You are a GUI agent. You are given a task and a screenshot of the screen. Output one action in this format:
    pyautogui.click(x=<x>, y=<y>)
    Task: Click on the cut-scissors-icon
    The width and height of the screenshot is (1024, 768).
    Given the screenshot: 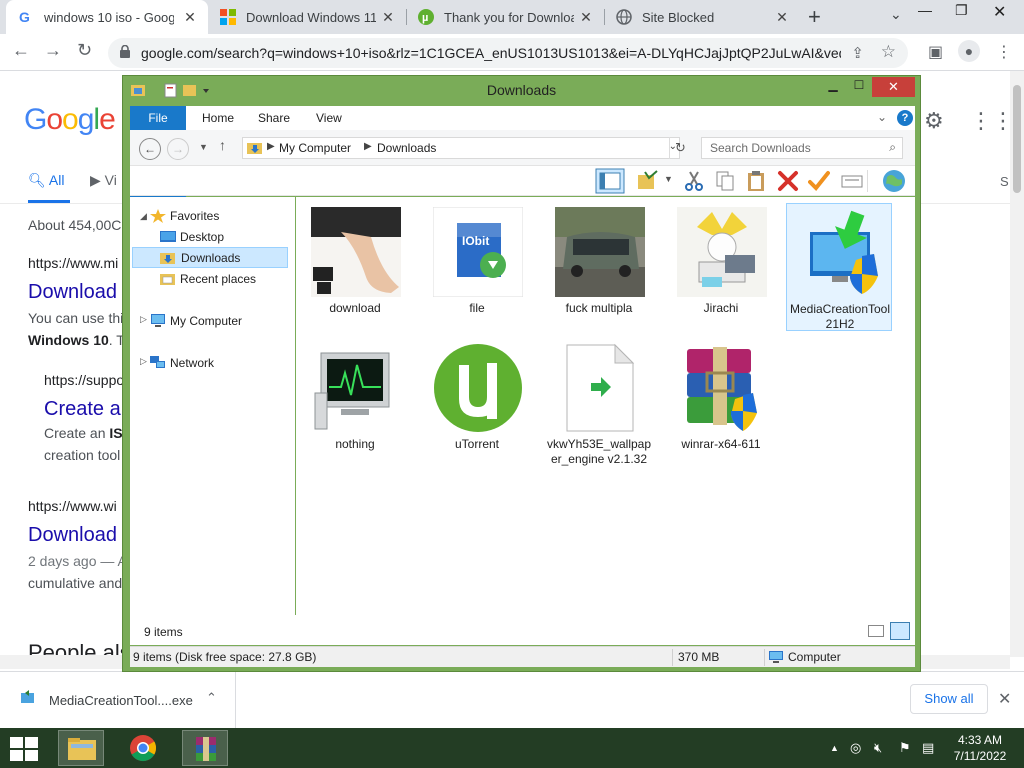 What is the action you would take?
    pyautogui.click(x=694, y=181)
    